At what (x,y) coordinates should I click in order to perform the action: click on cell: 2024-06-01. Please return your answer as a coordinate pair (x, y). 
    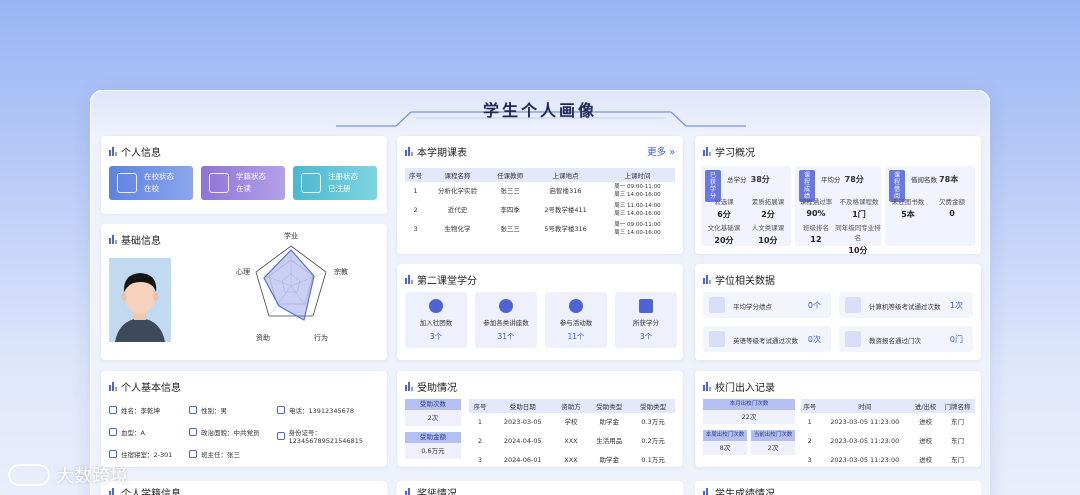
    Looking at the image, I should click on (522, 459).